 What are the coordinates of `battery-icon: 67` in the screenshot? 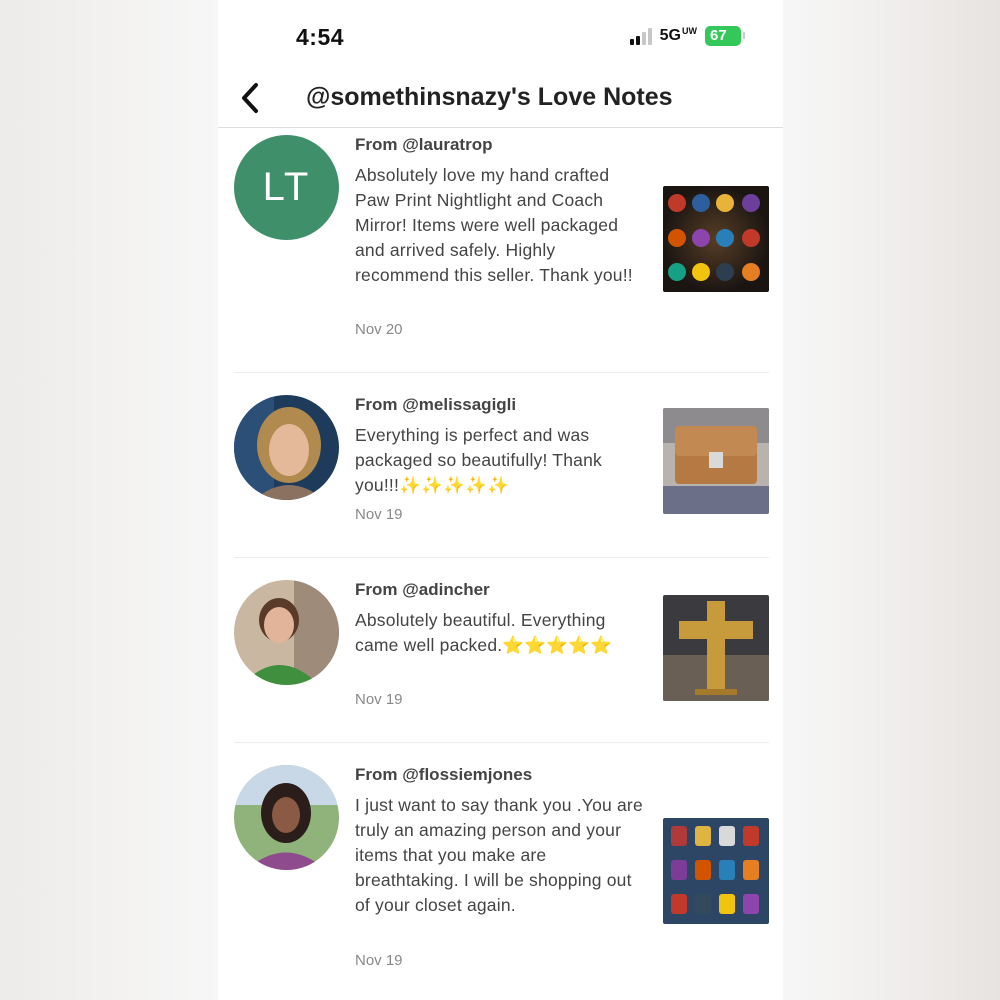 It's located at (725, 36).